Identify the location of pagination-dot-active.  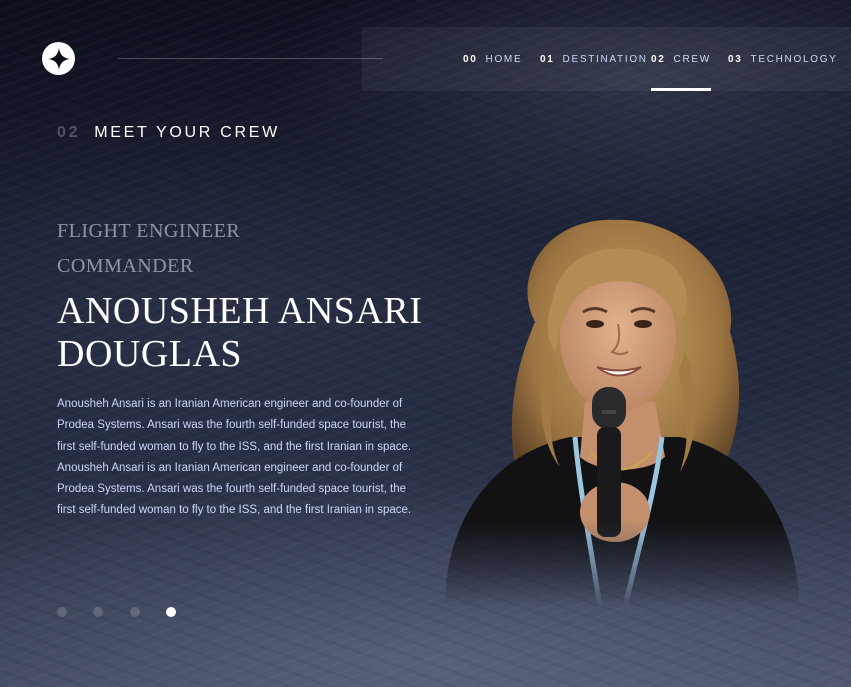
(171, 612).